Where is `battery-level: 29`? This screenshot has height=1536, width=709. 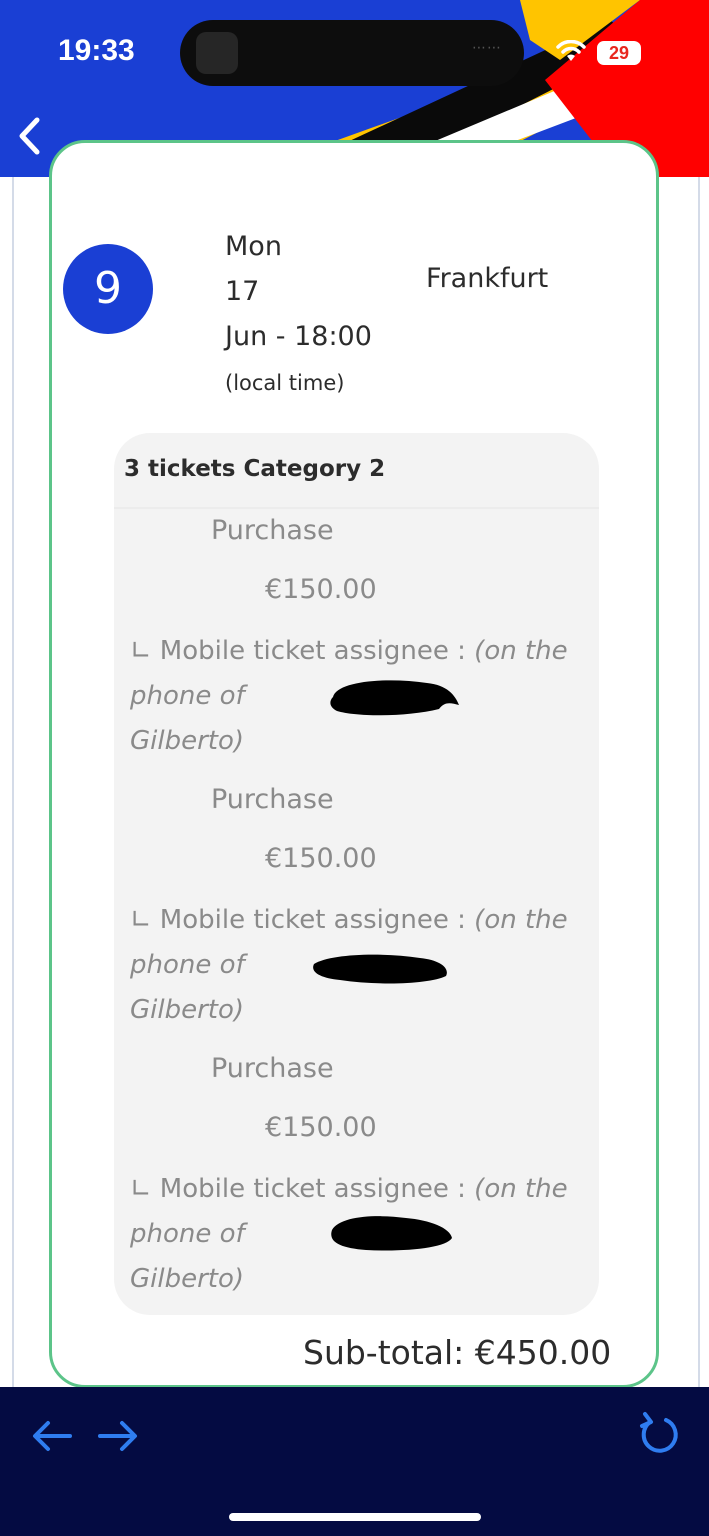
battery-level: 29 is located at coordinates (619, 53).